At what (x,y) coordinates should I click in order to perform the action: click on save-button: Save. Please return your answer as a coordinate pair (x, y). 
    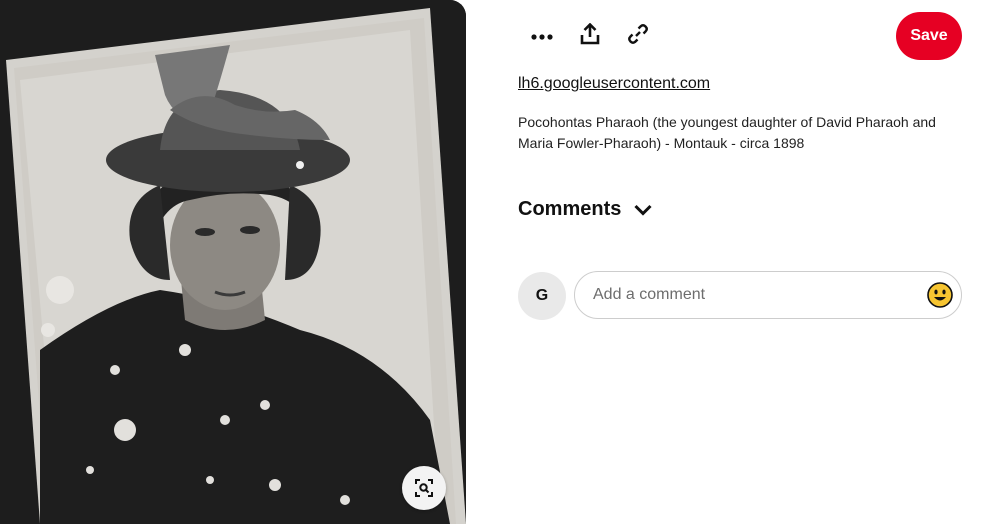
    Looking at the image, I should click on (929, 36).